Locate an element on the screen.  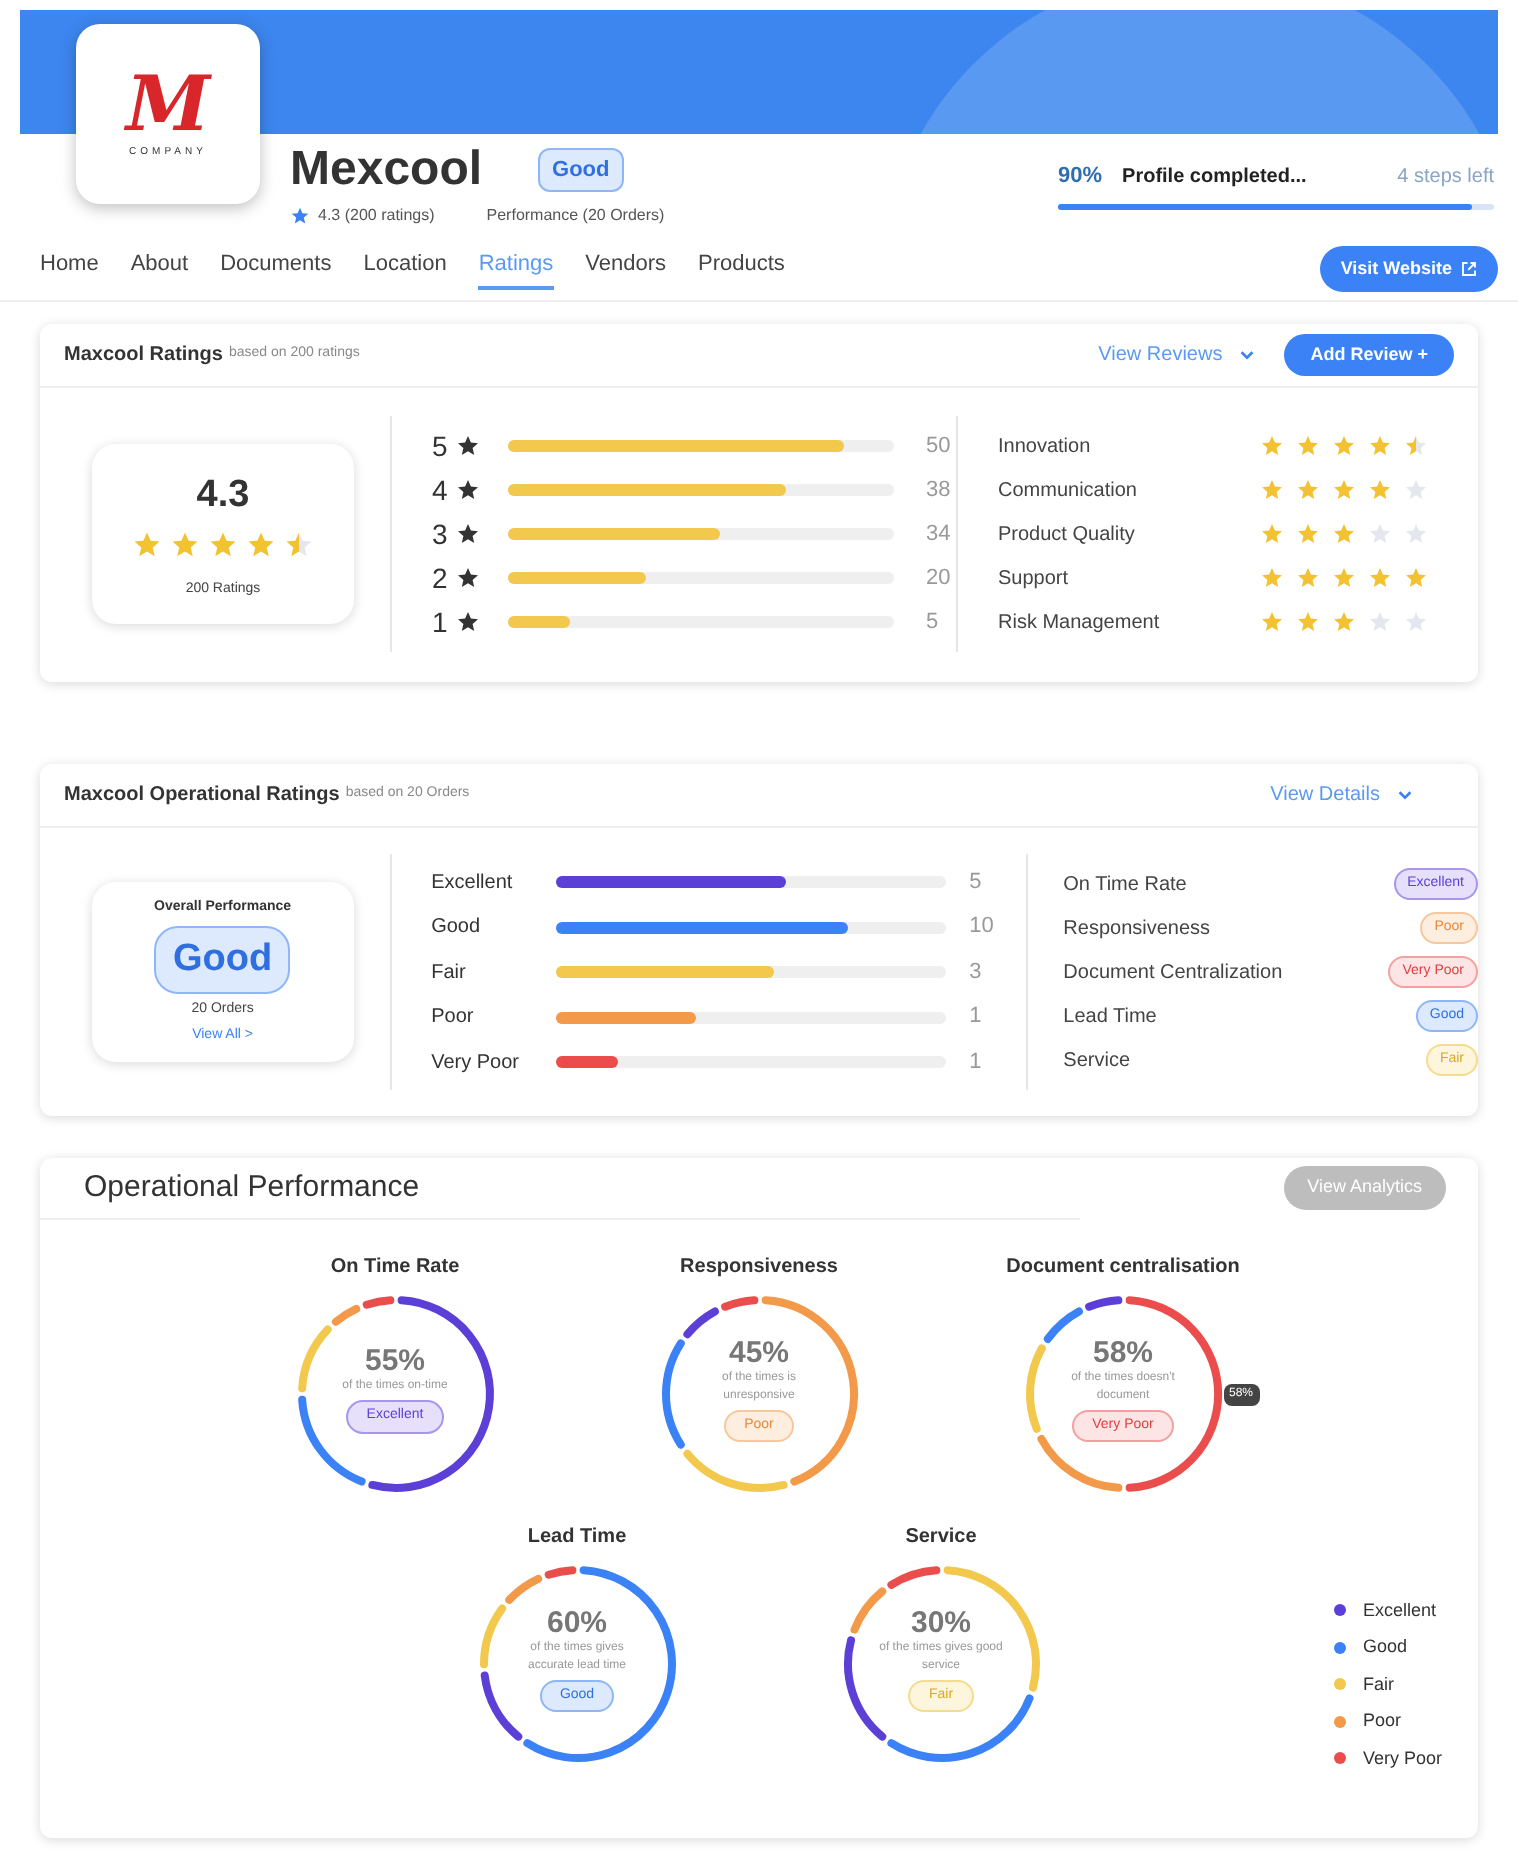
nav-tab: About is located at coordinates (159, 269).